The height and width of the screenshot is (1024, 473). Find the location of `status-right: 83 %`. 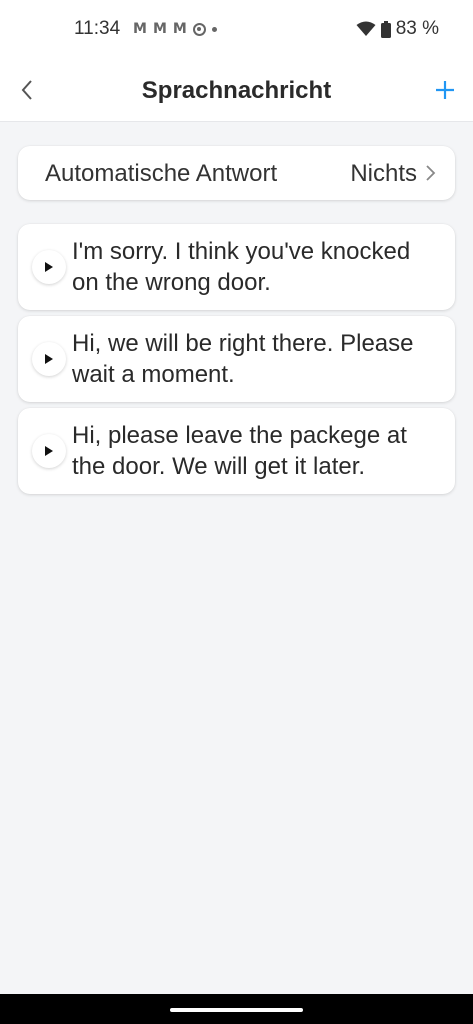

status-right: 83 % is located at coordinates (397, 29).